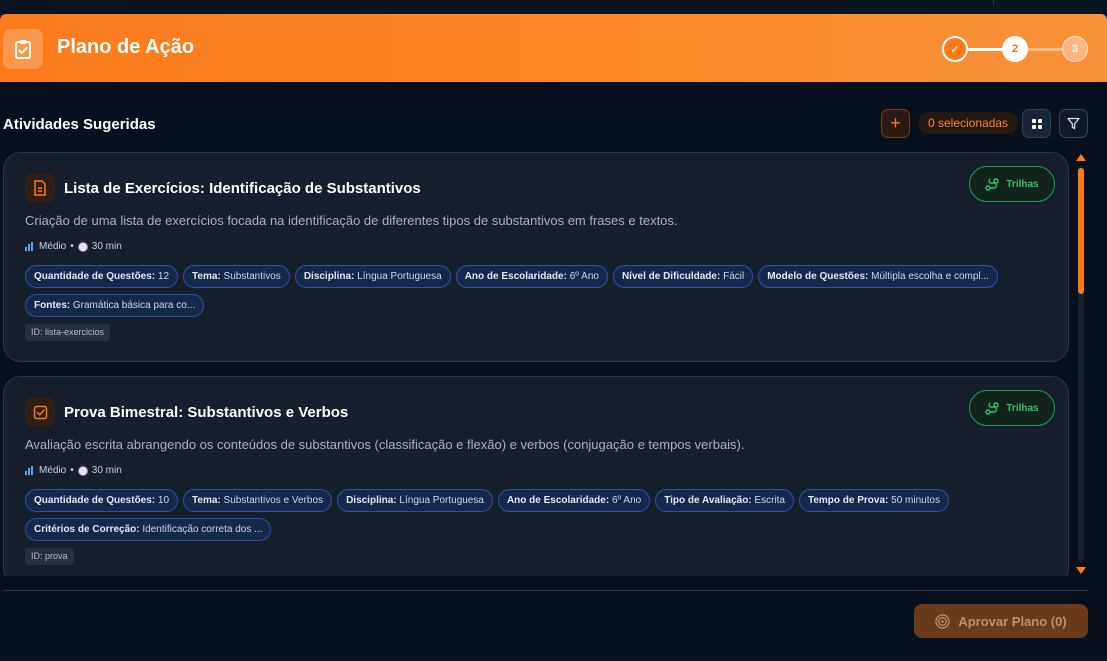  What do you see at coordinates (1012, 621) in the screenshot?
I see `approve-plan-label: Aprovar Plano (0)` at bounding box center [1012, 621].